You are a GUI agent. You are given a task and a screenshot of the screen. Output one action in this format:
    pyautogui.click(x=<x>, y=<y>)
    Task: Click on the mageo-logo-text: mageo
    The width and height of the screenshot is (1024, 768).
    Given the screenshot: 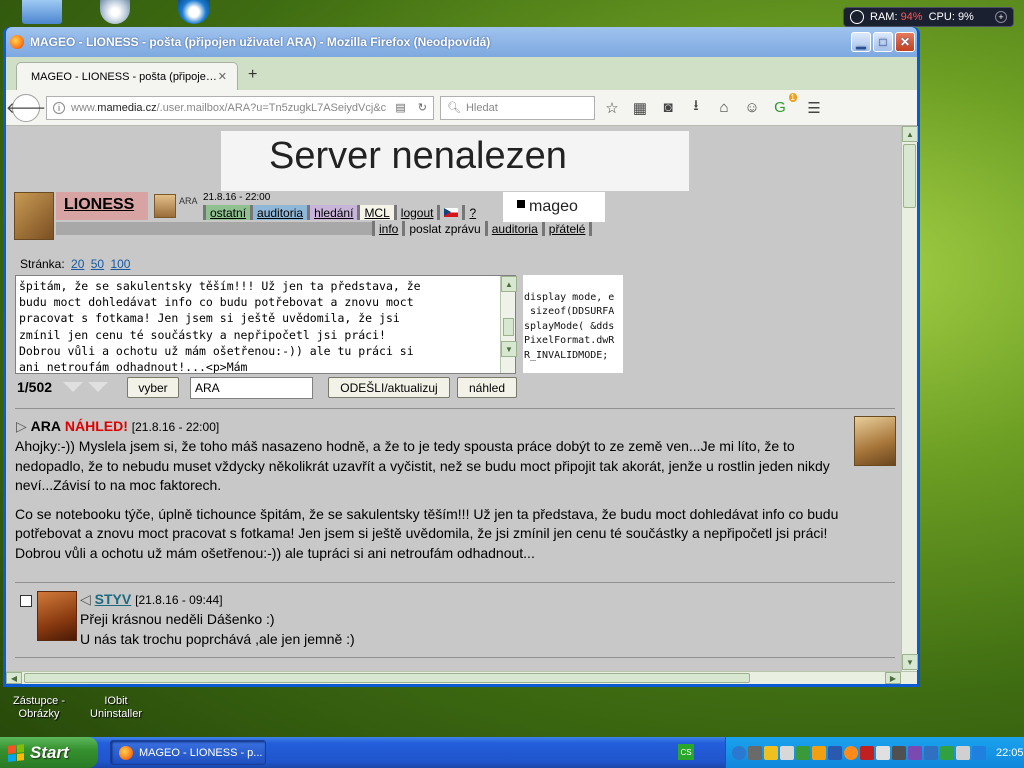 What is the action you would take?
    pyautogui.click(x=553, y=206)
    